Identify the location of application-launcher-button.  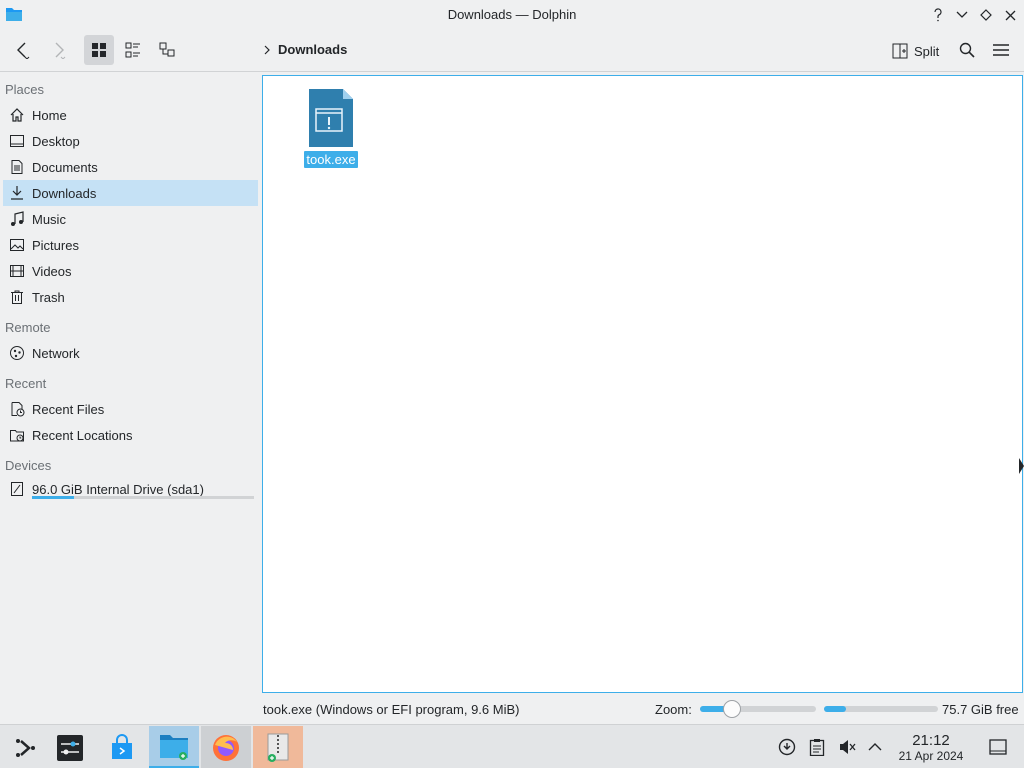
(25, 747).